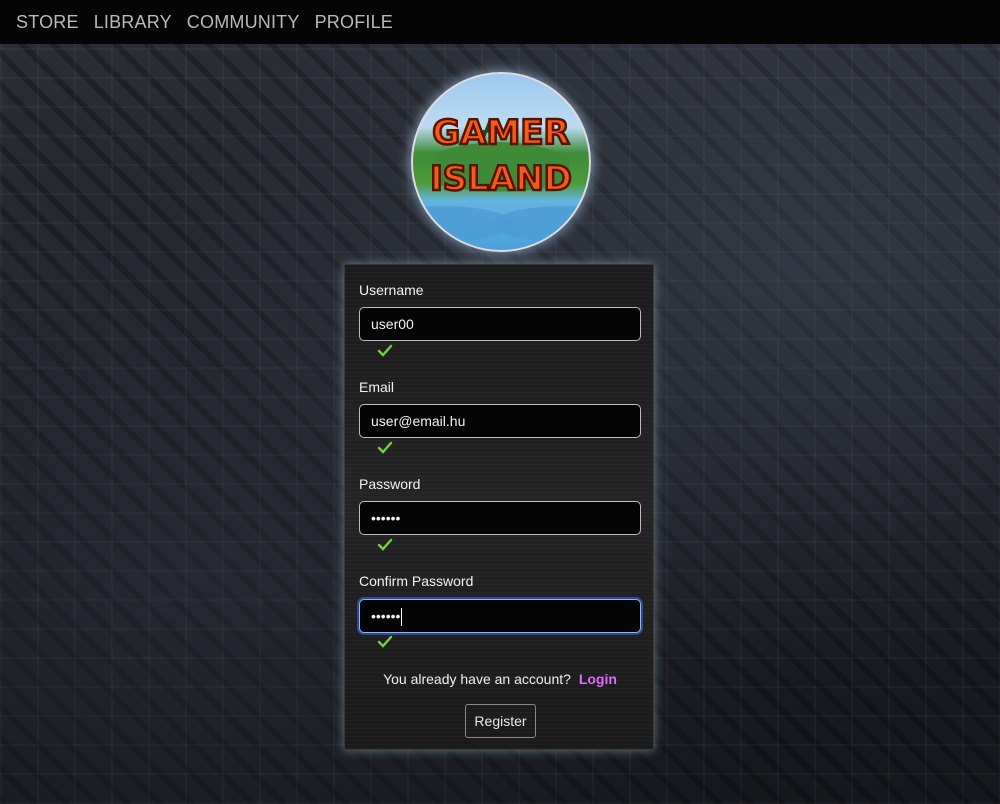 The image size is (1000, 804). What do you see at coordinates (416, 581) in the screenshot?
I see `confirm-password-label: Confirm Password` at bounding box center [416, 581].